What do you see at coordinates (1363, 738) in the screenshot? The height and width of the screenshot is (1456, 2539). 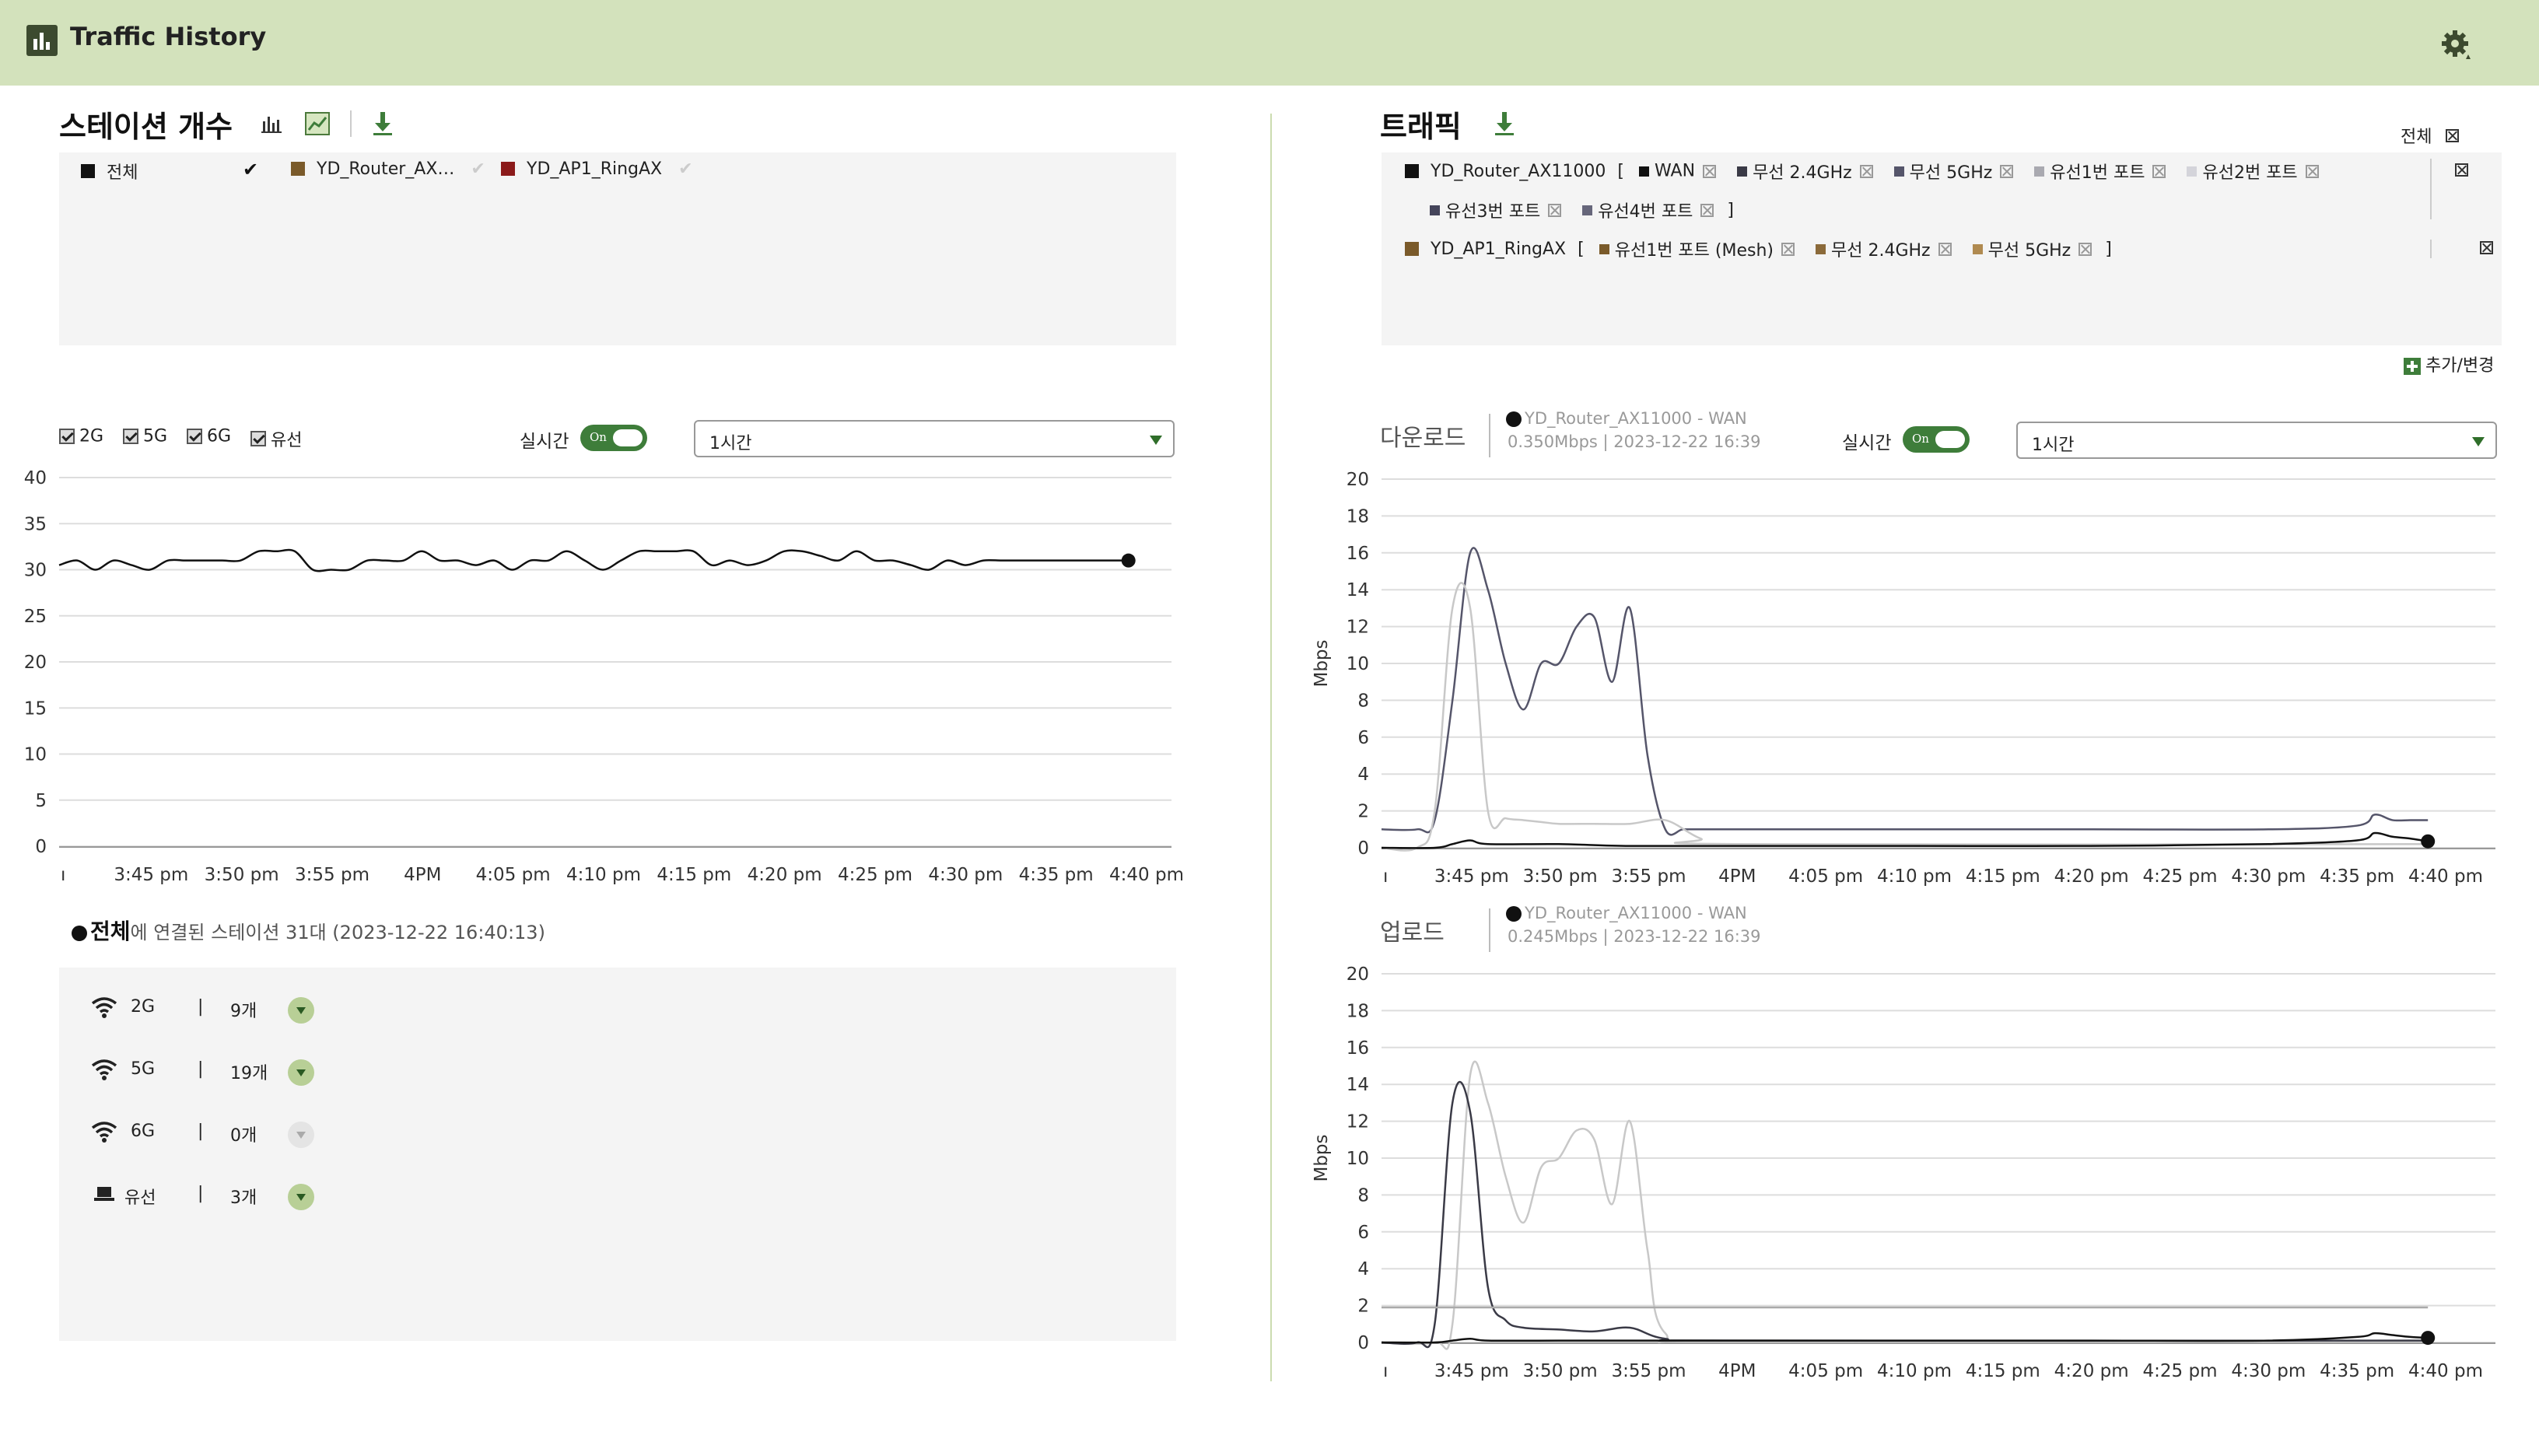 I see `y-tick-label: 6` at bounding box center [1363, 738].